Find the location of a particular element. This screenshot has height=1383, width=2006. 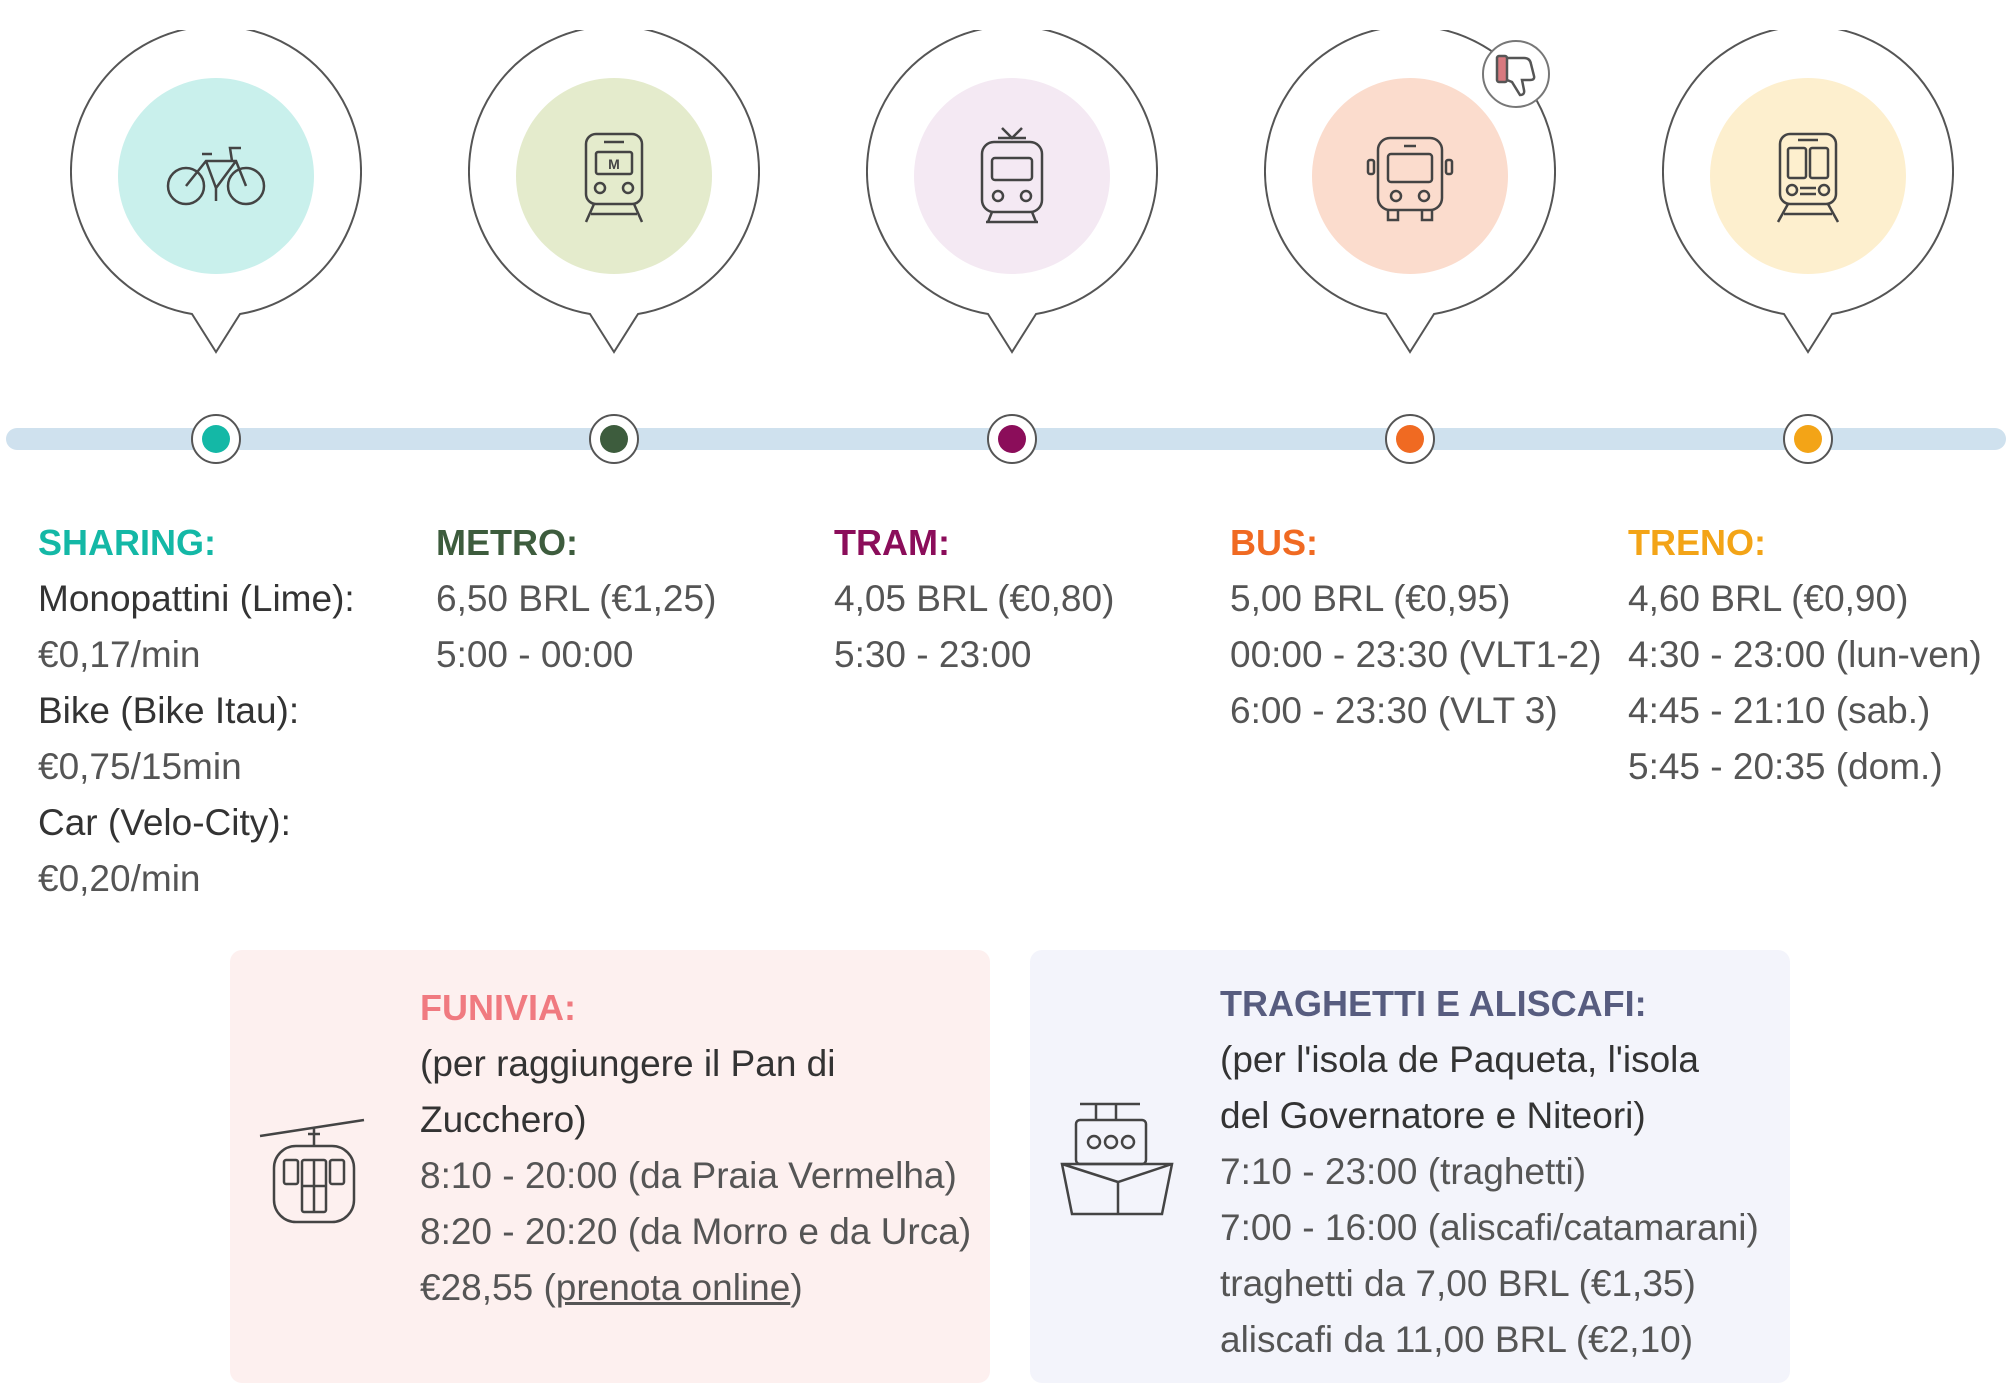

column-tram: TRAM: 4,05 BRL (€0,80) 5:30 - 23:00 is located at coordinates (974, 599).